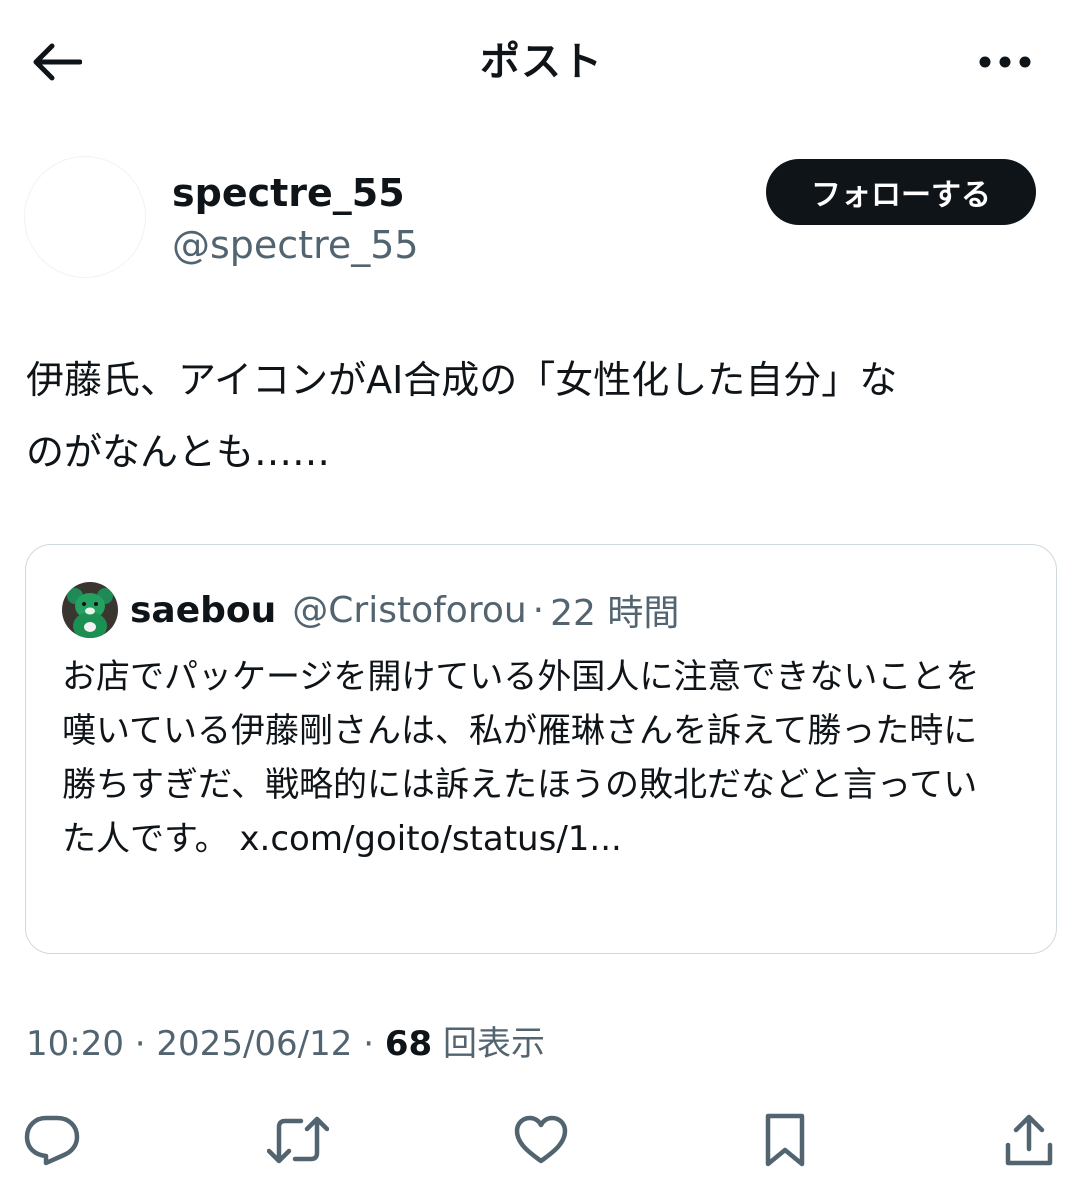 The width and height of the screenshot is (1083, 1200). I want to click on author-avatar, so click(85, 217).